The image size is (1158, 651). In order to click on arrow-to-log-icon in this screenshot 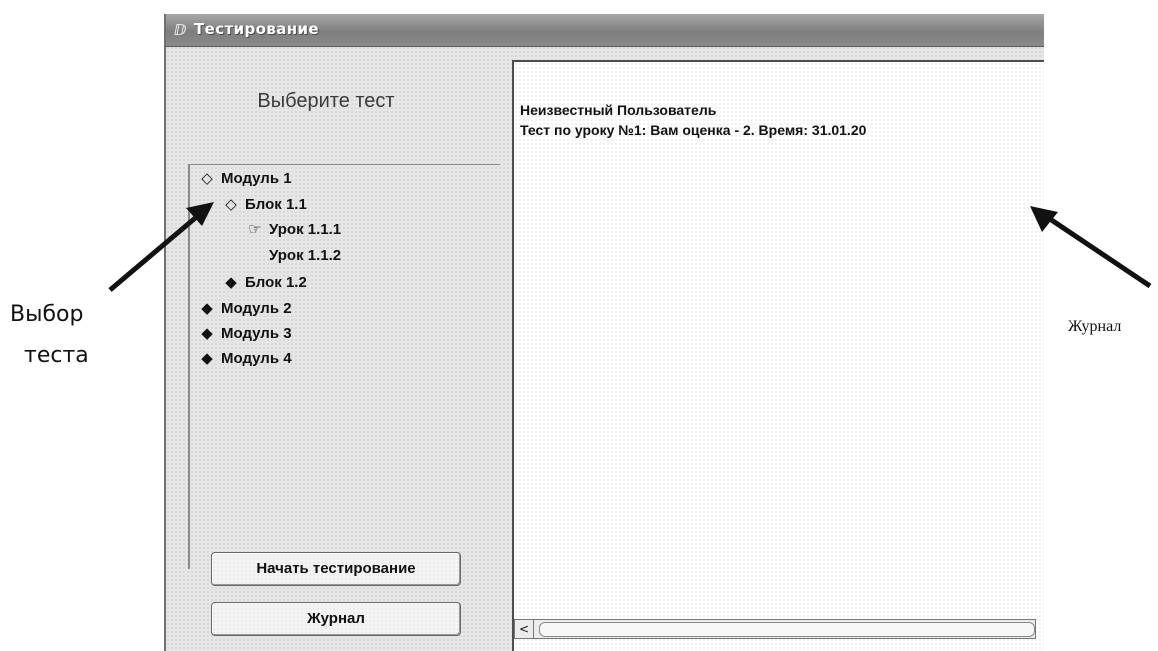, I will do `click(1091, 247)`.